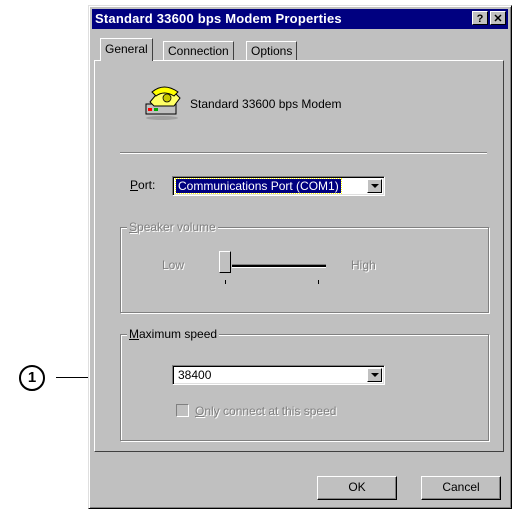 Image resolution: width=517 pixels, height=513 pixels. I want to click on speed-dropdown-button, so click(374, 375).